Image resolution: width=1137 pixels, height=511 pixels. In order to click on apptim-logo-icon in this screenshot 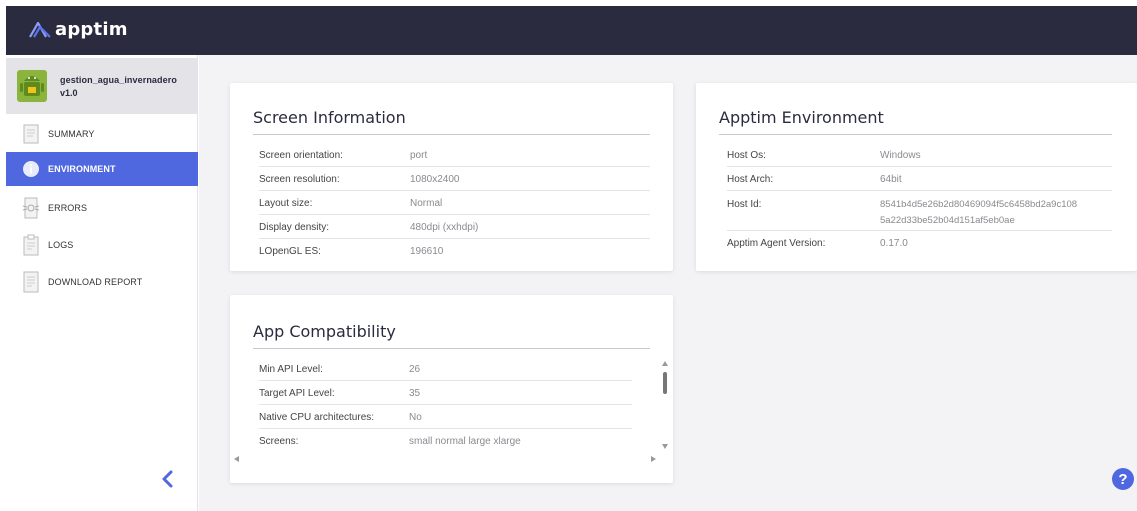, I will do `click(40, 29)`.